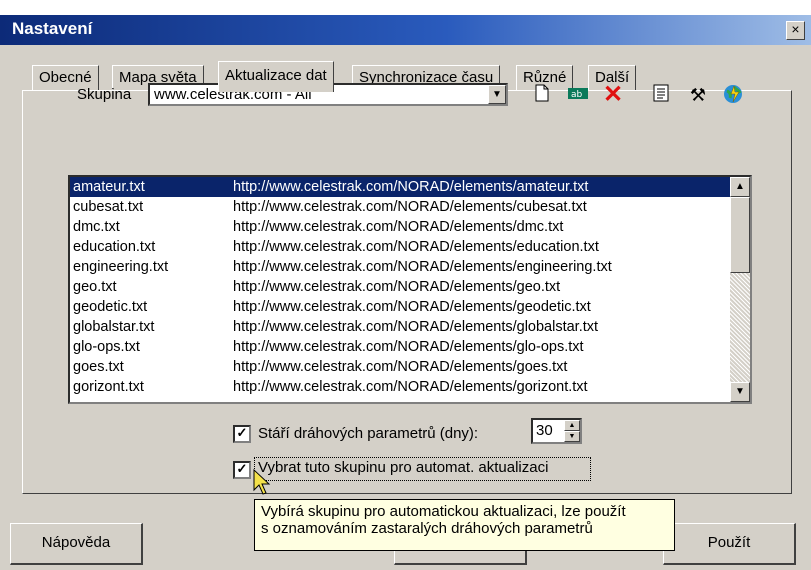 This screenshot has height=570, width=811. I want to click on age-spinner: 30 ▲ ▼, so click(556, 431).